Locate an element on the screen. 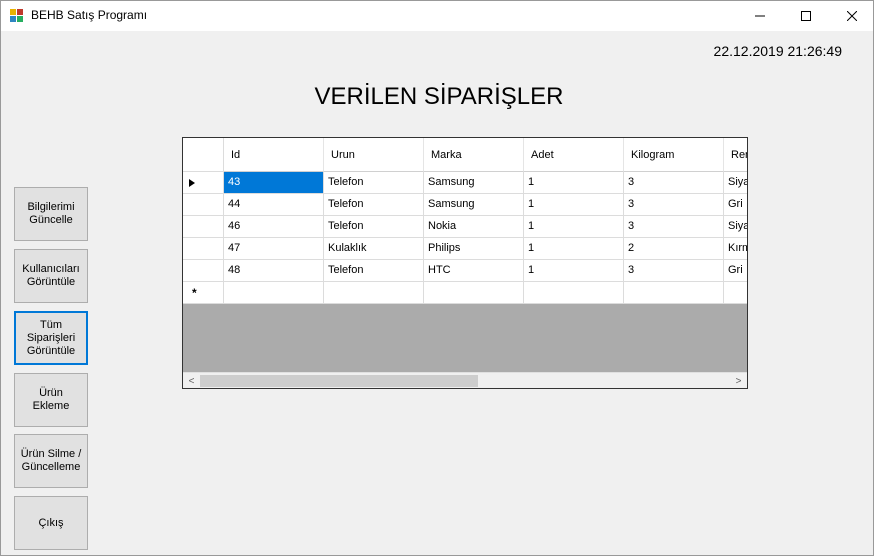 The height and width of the screenshot is (556, 874). table-cell: Kulaklık is located at coordinates (374, 249).